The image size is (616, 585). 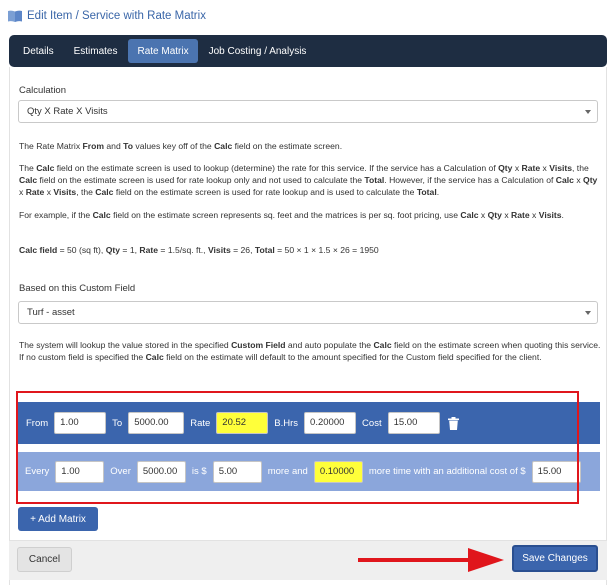 I want to click on from-label: From, so click(x=37, y=423).